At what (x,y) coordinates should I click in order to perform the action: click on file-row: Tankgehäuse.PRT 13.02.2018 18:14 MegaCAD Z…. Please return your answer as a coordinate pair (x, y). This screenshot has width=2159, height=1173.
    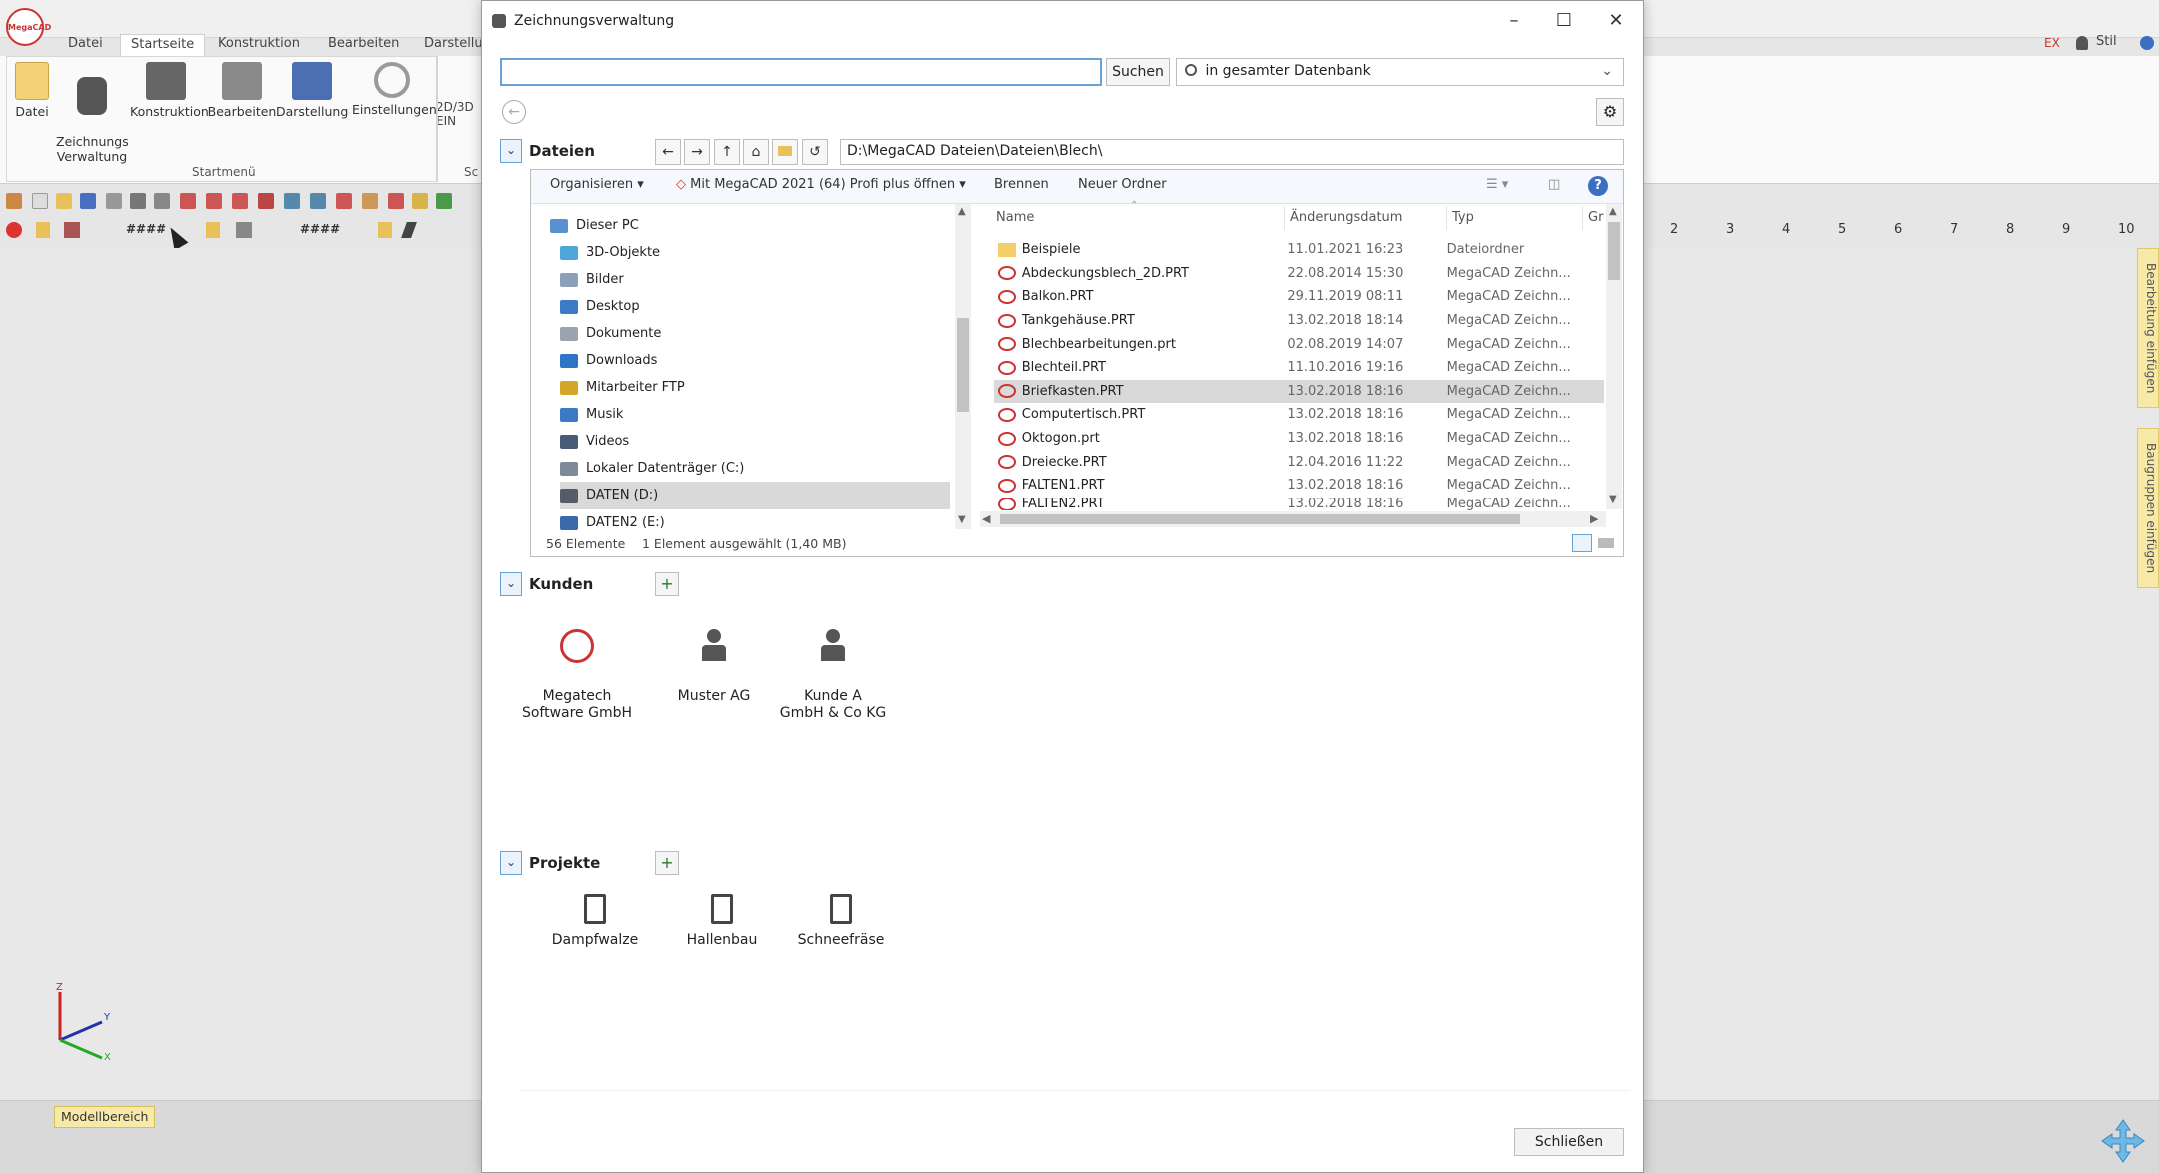
    Looking at the image, I should click on (1299, 321).